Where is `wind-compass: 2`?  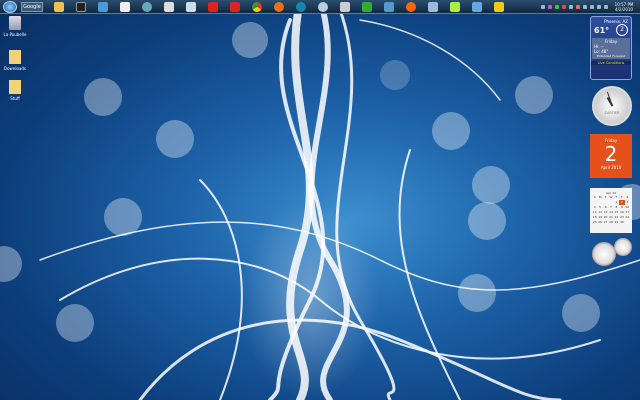
wind-compass: 2 is located at coordinates (622, 30).